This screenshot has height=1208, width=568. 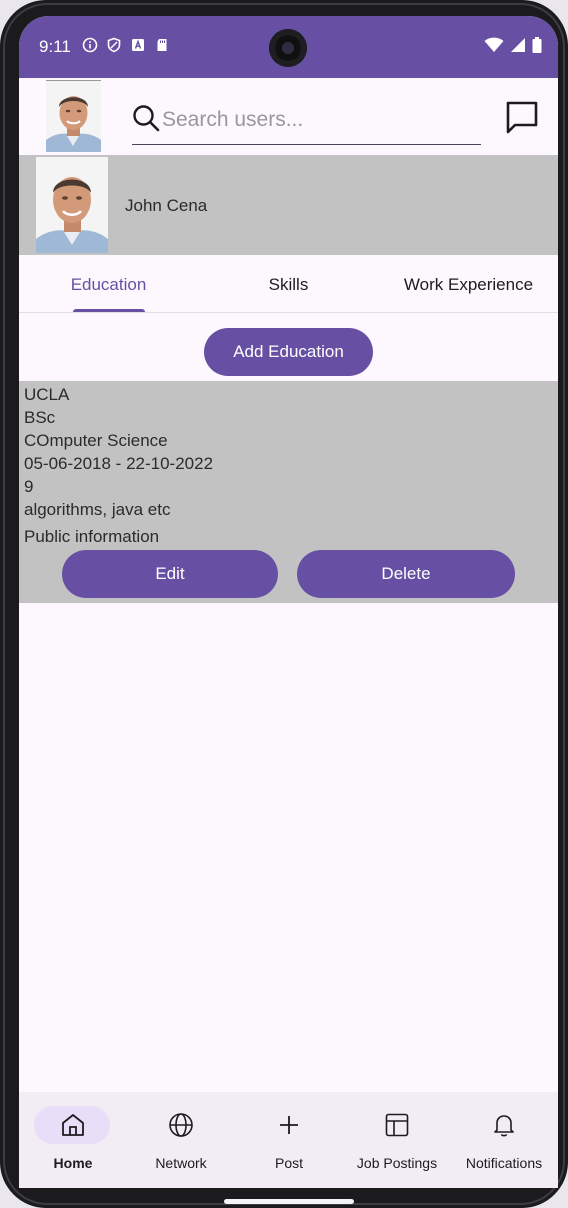 What do you see at coordinates (181, 1125) in the screenshot?
I see `globe-icon` at bounding box center [181, 1125].